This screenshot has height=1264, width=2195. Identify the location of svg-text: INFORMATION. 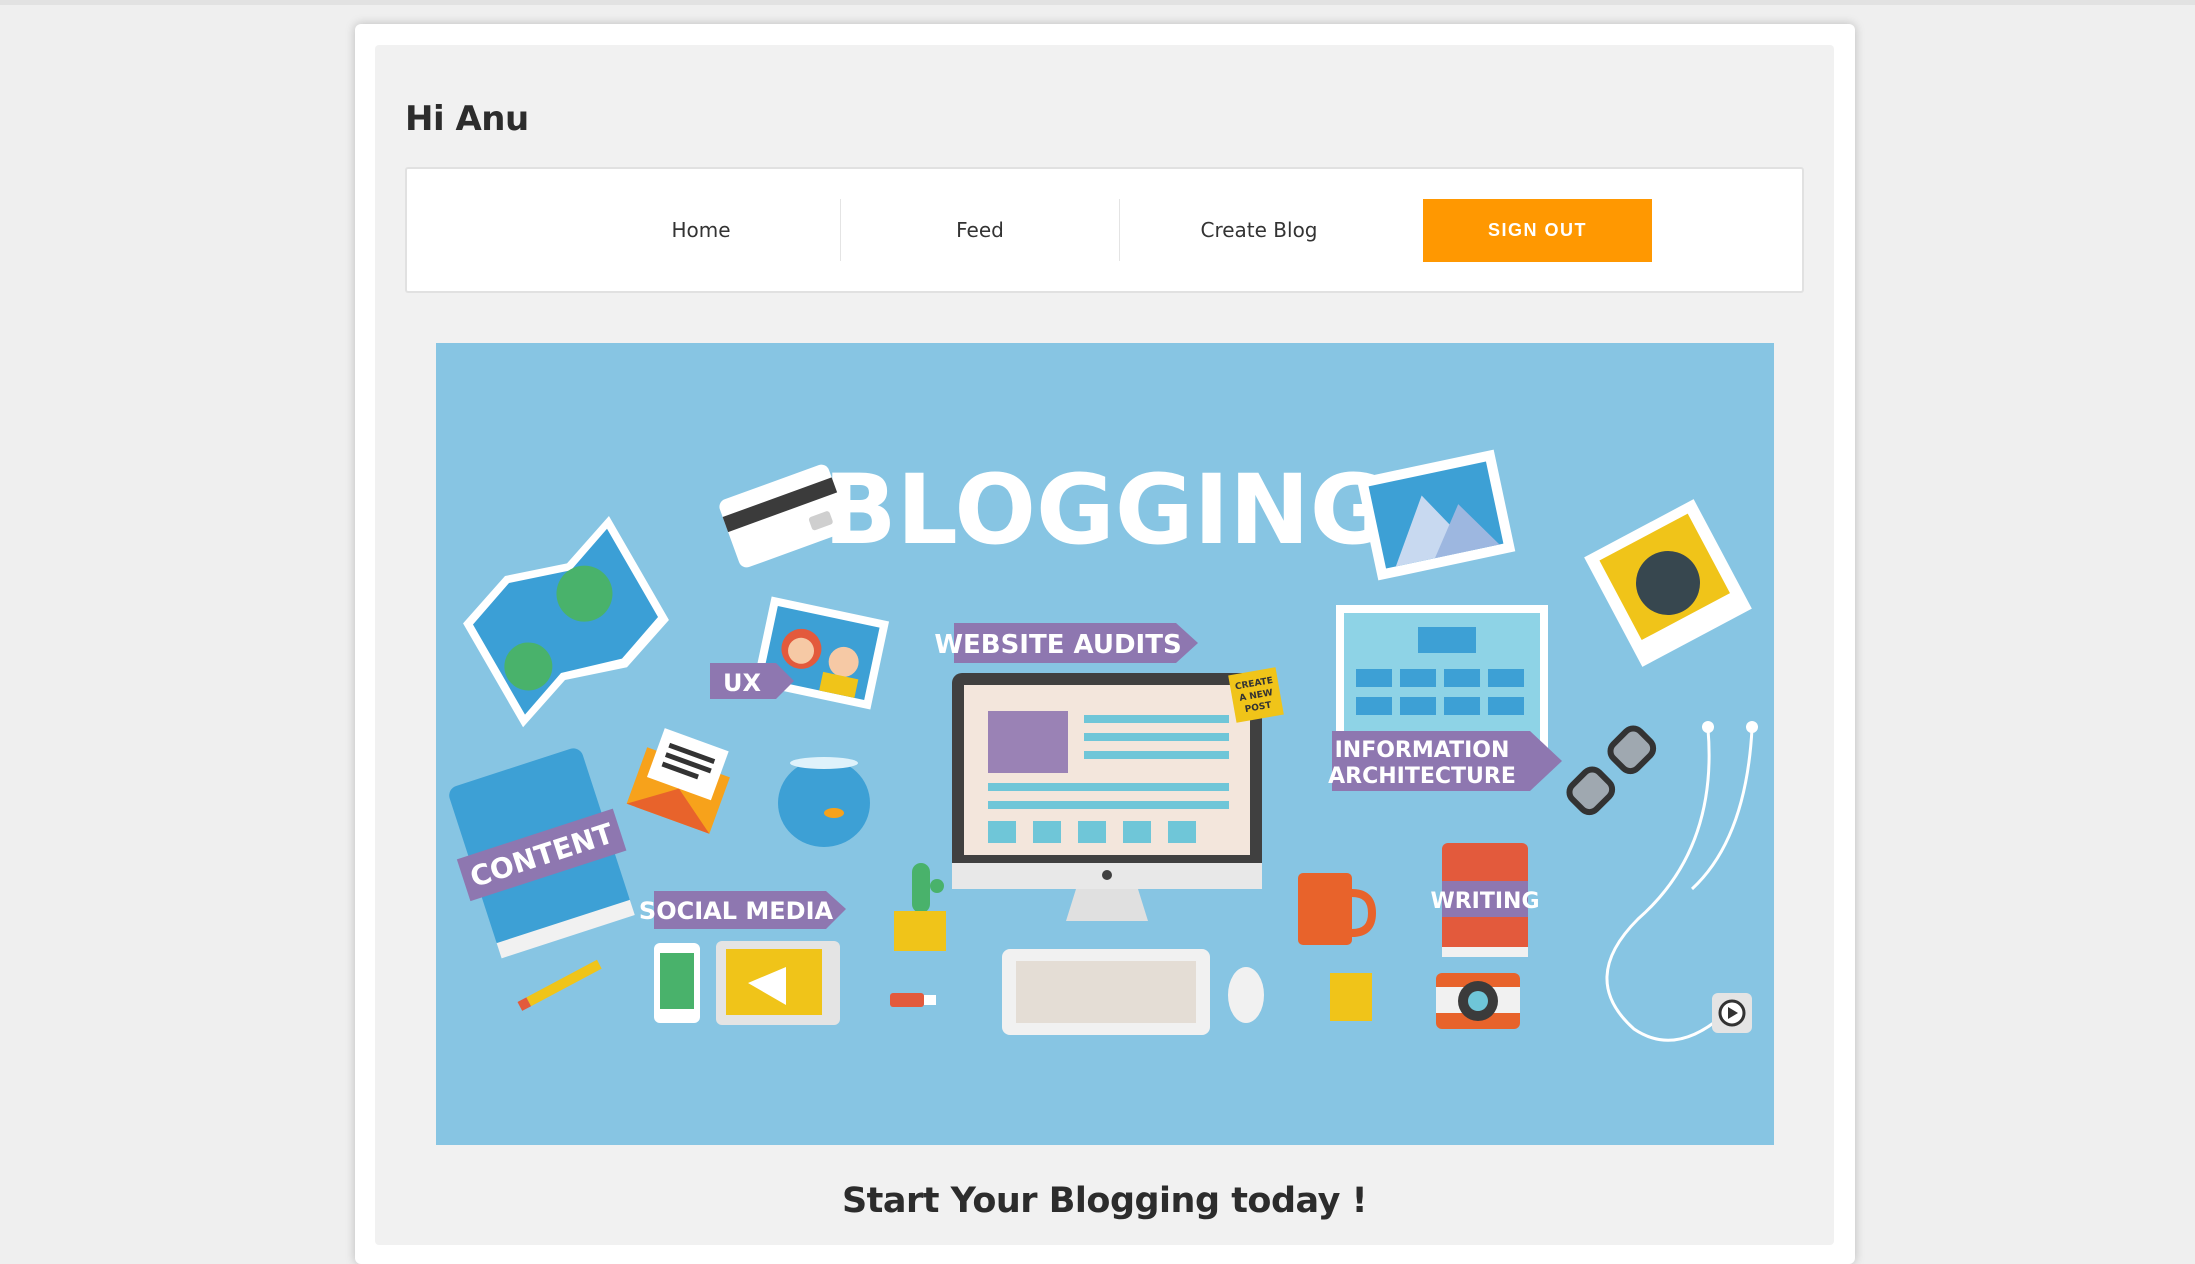
(1422, 750).